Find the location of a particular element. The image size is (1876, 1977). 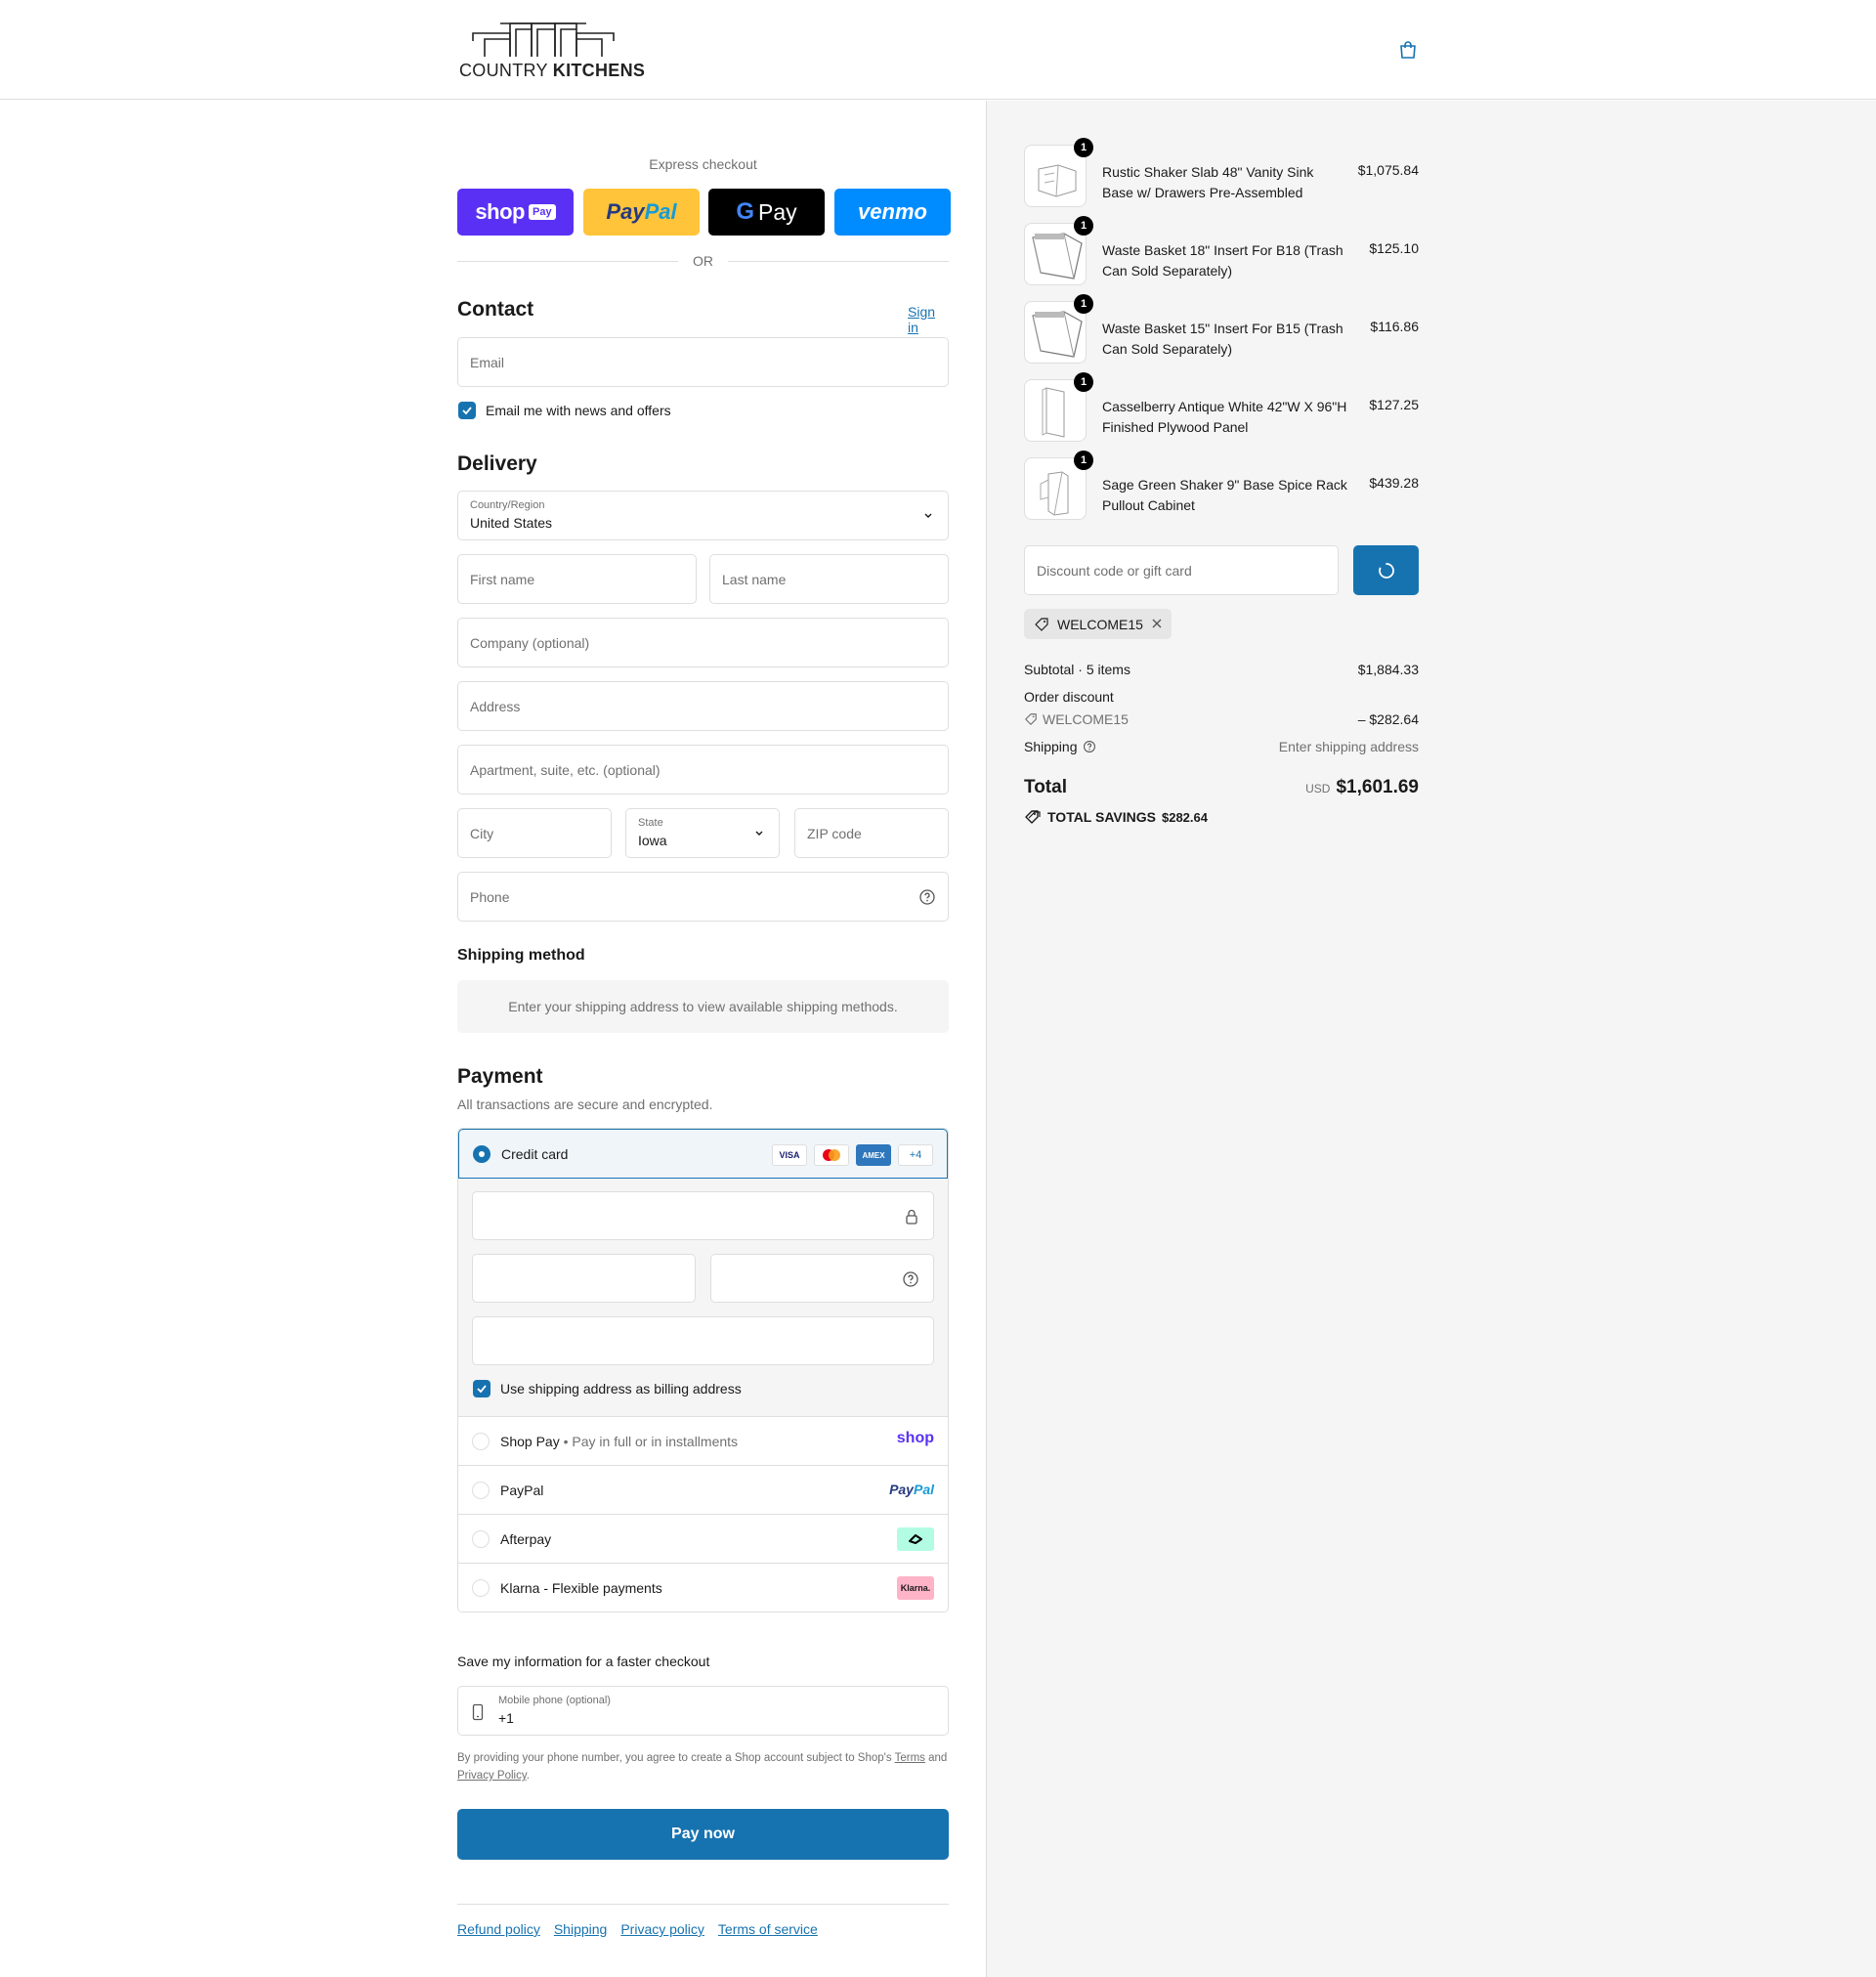

cart-bag-icon is located at coordinates (1408, 50).